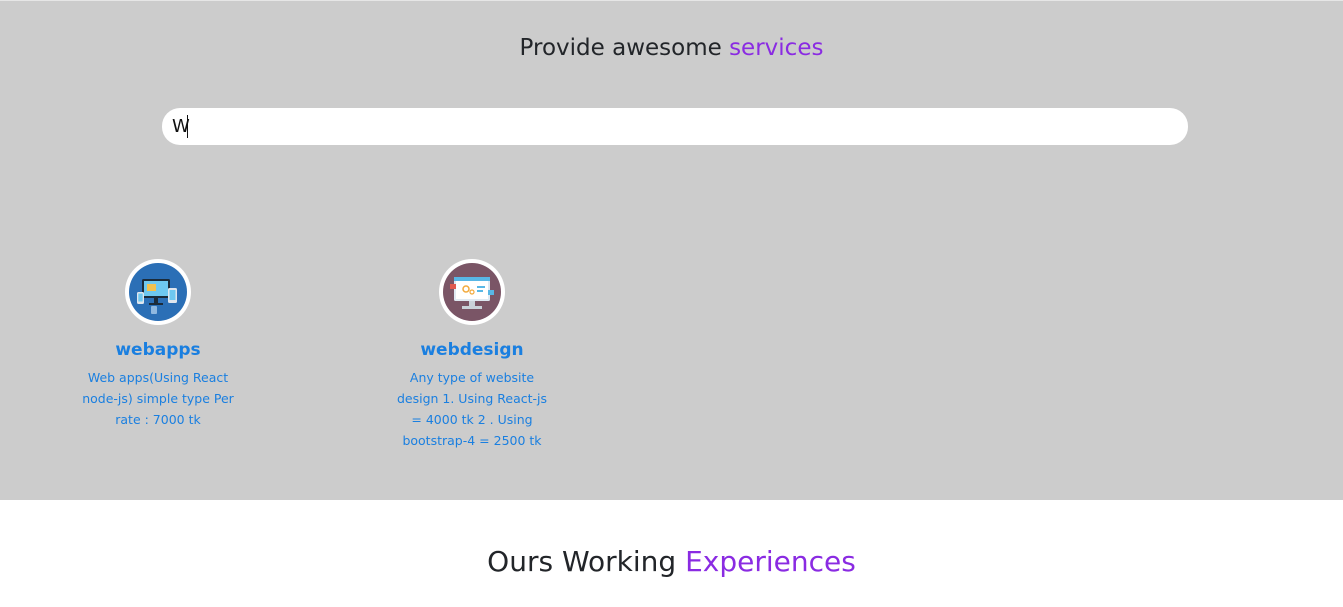  I want to click on service-card-title: webapps, so click(158, 350).